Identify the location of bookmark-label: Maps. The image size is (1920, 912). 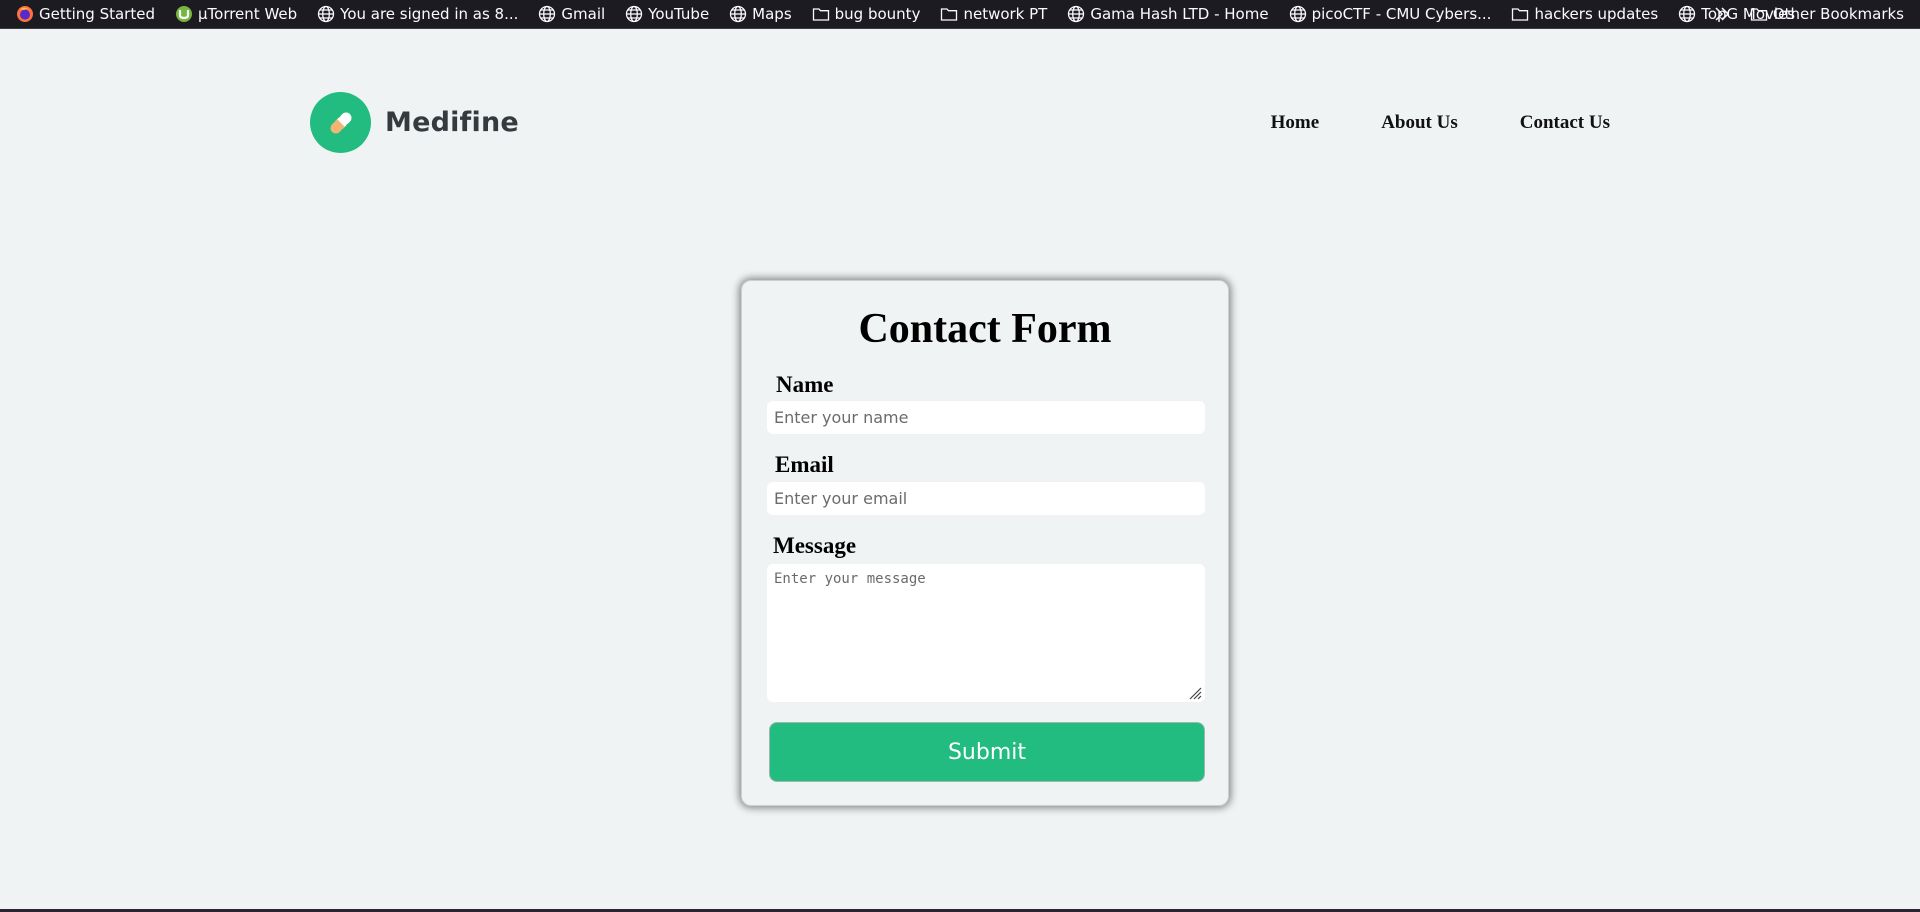
(772, 14).